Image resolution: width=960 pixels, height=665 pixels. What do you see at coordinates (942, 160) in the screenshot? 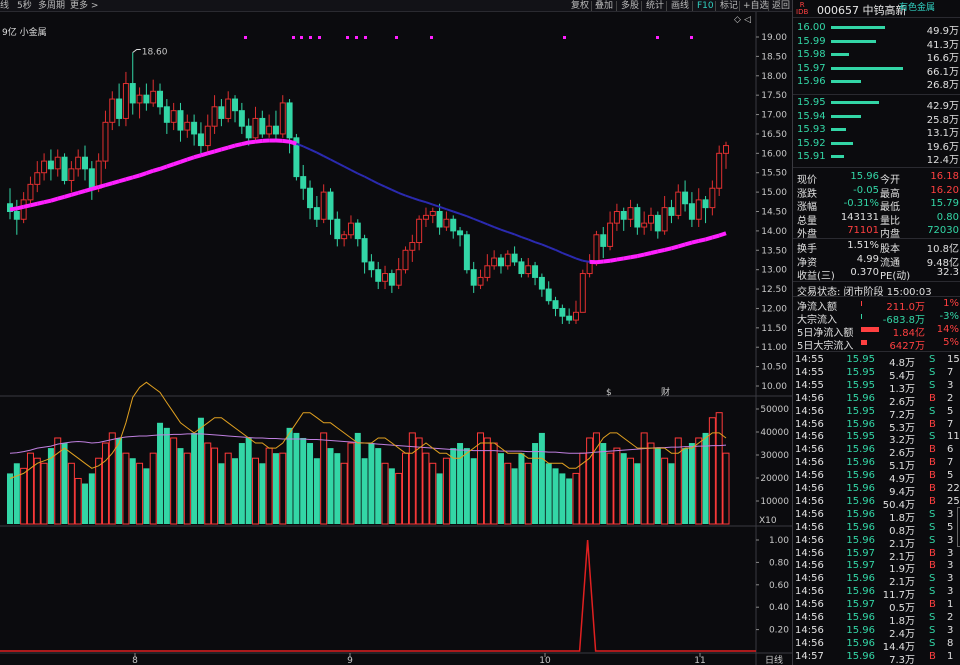
I see `order-volume: 12.4万` at bounding box center [942, 160].